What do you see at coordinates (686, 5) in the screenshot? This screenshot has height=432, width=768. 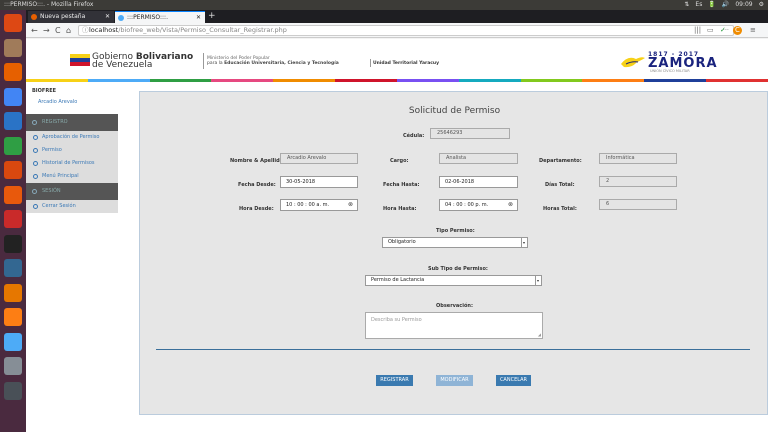 I see `network-icon: ⇅` at bounding box center [686, 5].